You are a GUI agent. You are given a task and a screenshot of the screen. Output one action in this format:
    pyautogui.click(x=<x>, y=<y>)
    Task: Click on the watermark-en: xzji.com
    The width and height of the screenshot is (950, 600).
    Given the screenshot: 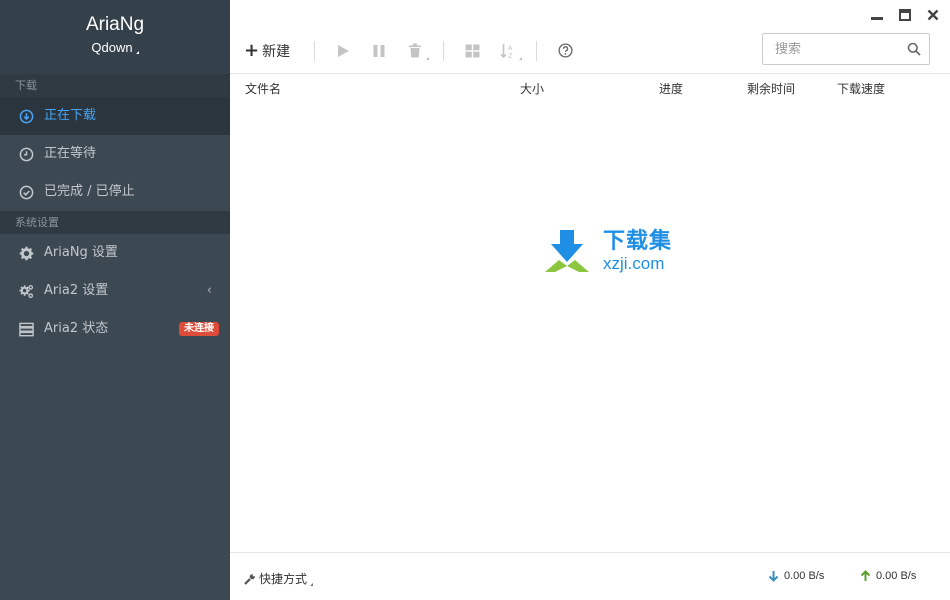 What is the action you would take?
    pyautogui.click(x=634, y=263)
    